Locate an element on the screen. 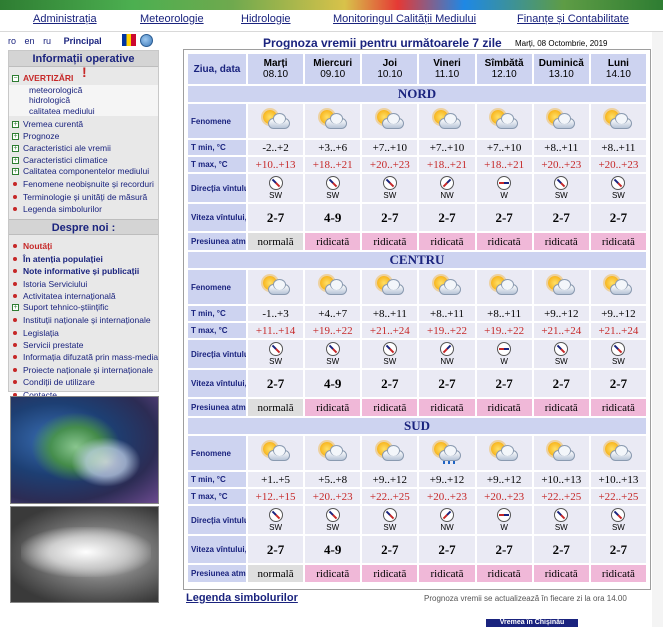  sidebar-sub-environment: calitatea mediului is located at coordinates (83, 111).